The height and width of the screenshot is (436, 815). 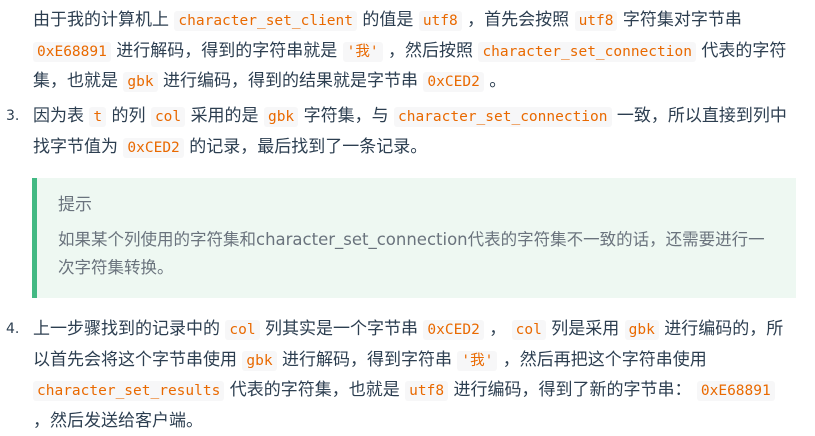 I want to click on text: ，然后再把这个字符串使用, so click(x=604, y=359).